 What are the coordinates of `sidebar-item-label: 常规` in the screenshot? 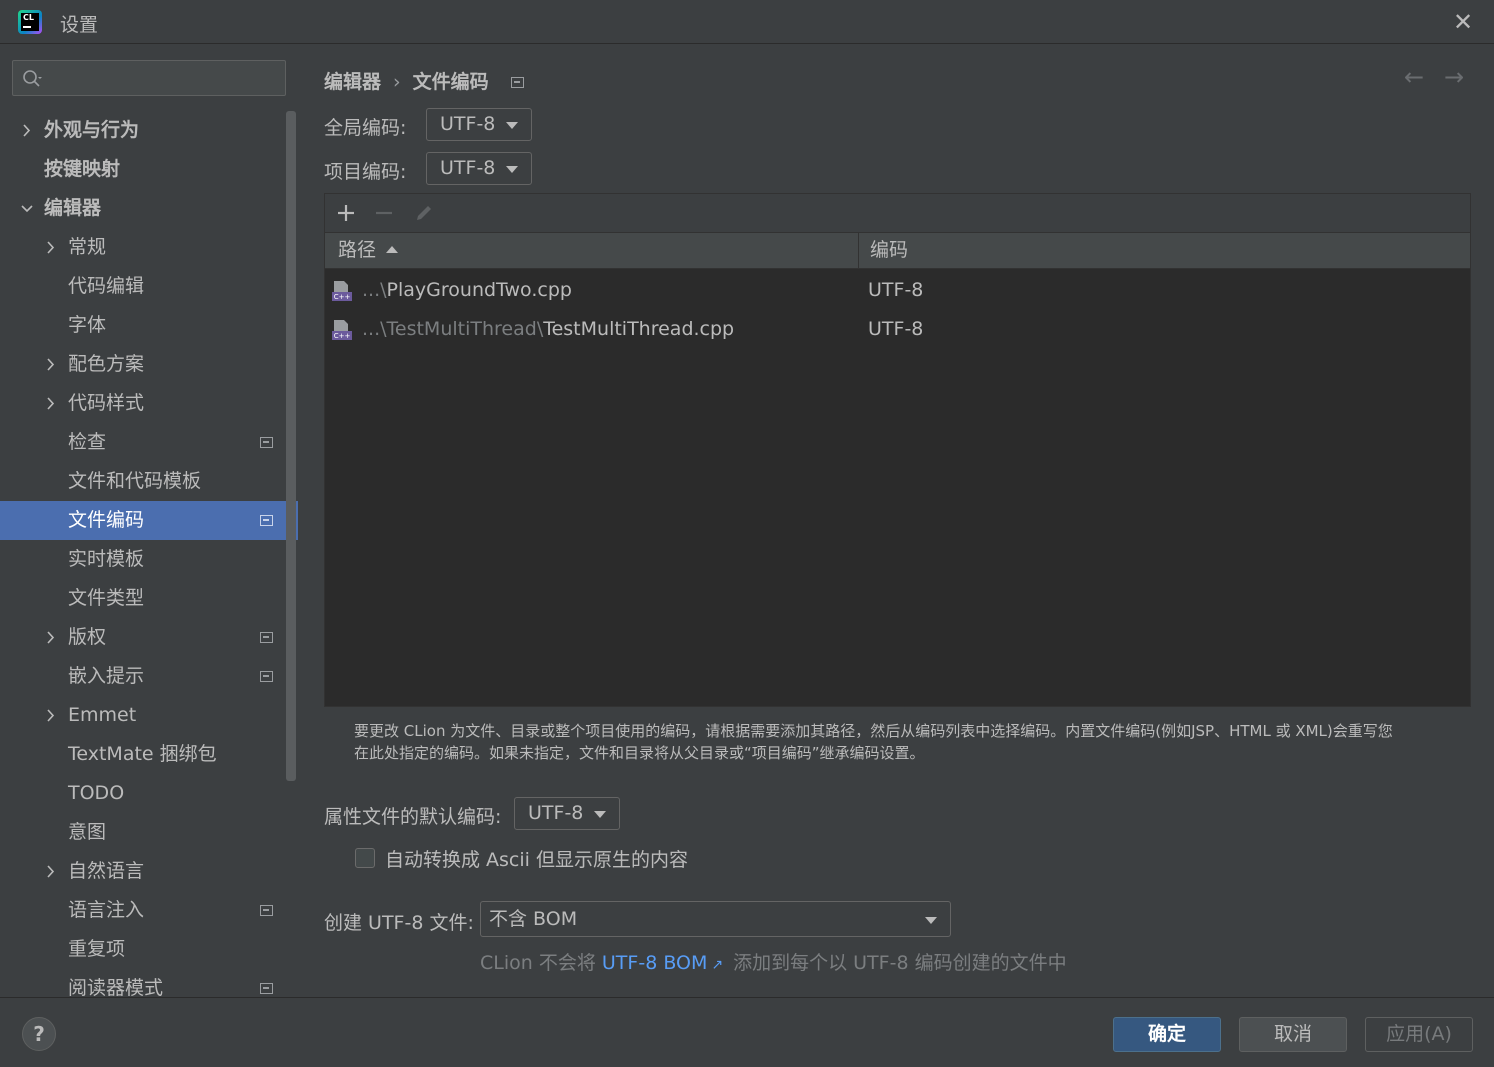 It's located at (87, 247).